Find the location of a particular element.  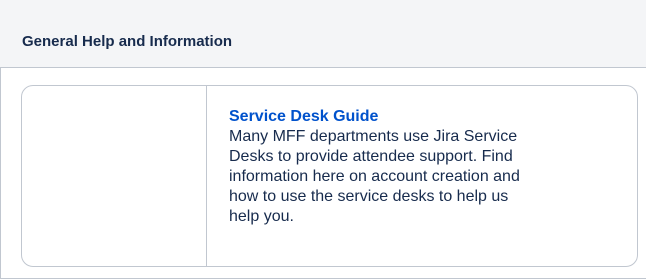

description-line: help you. is located at coordinates (261, 216).